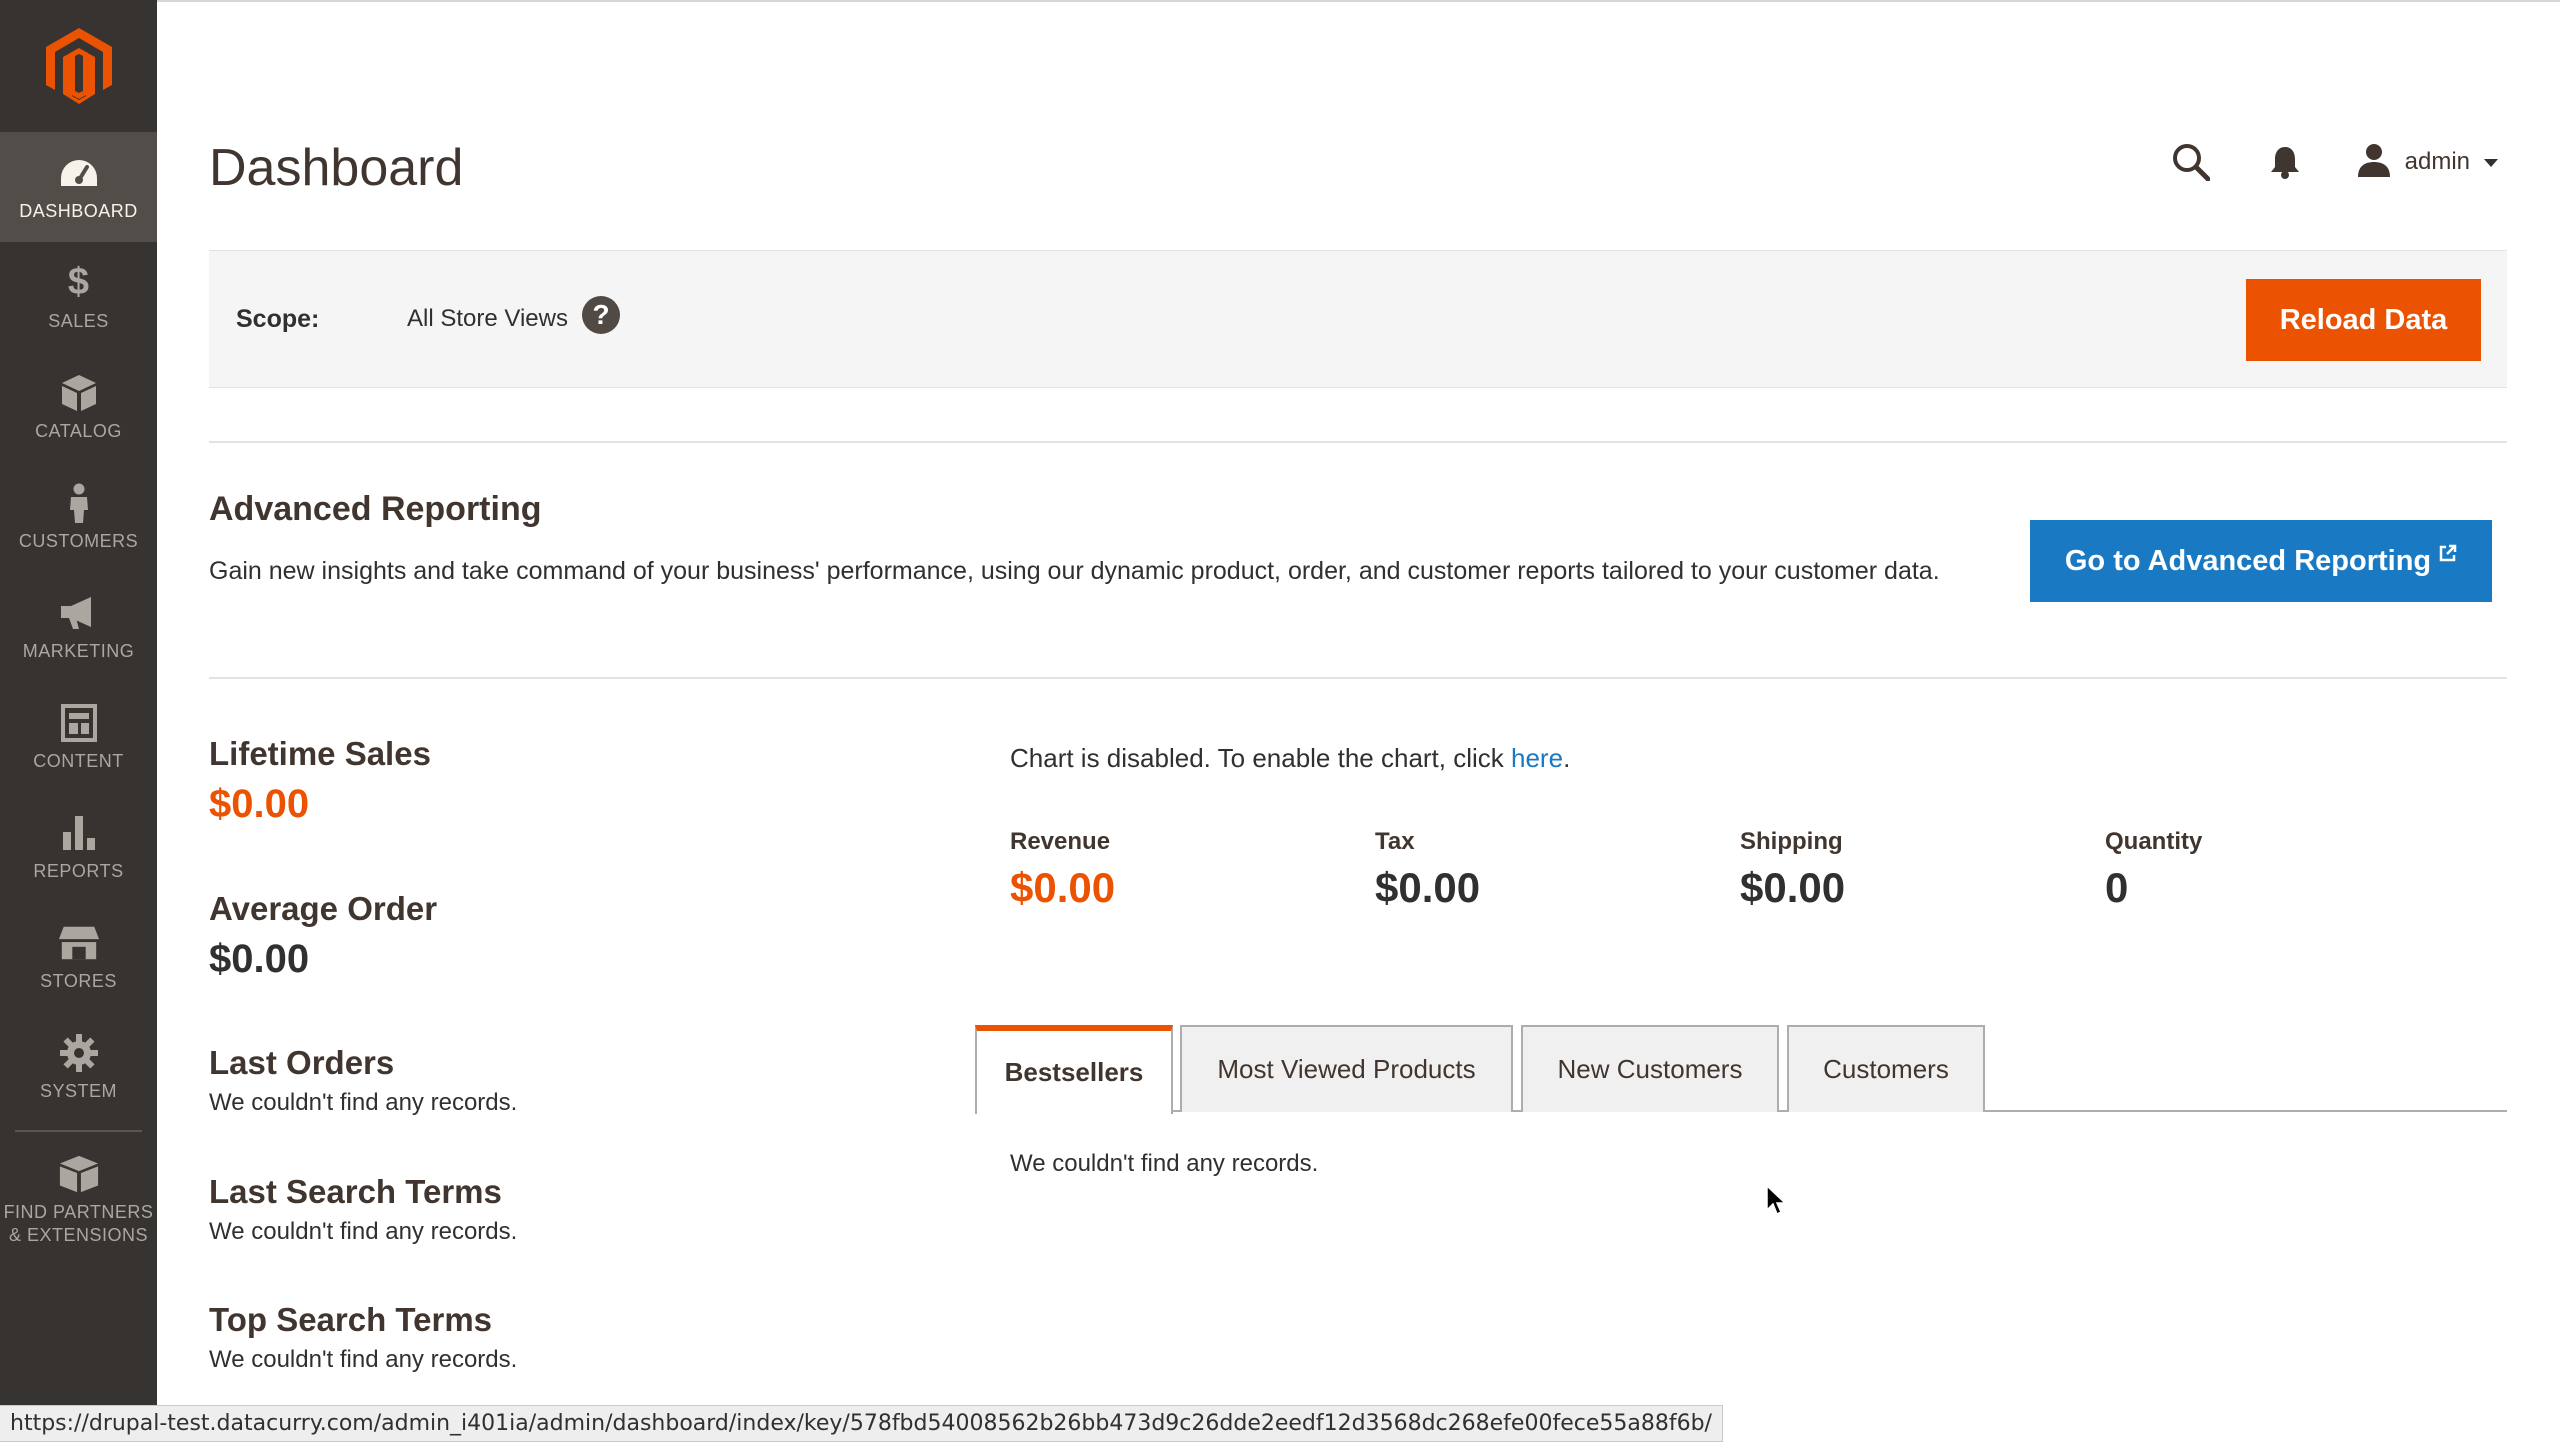 This screenshot has height=1442, width=2560. What do you see at coordinates (1164, 1163) in the screenshot?
I see `tab-content-empty: We couldn't find any records.` at bounding box center [1164, 1163].